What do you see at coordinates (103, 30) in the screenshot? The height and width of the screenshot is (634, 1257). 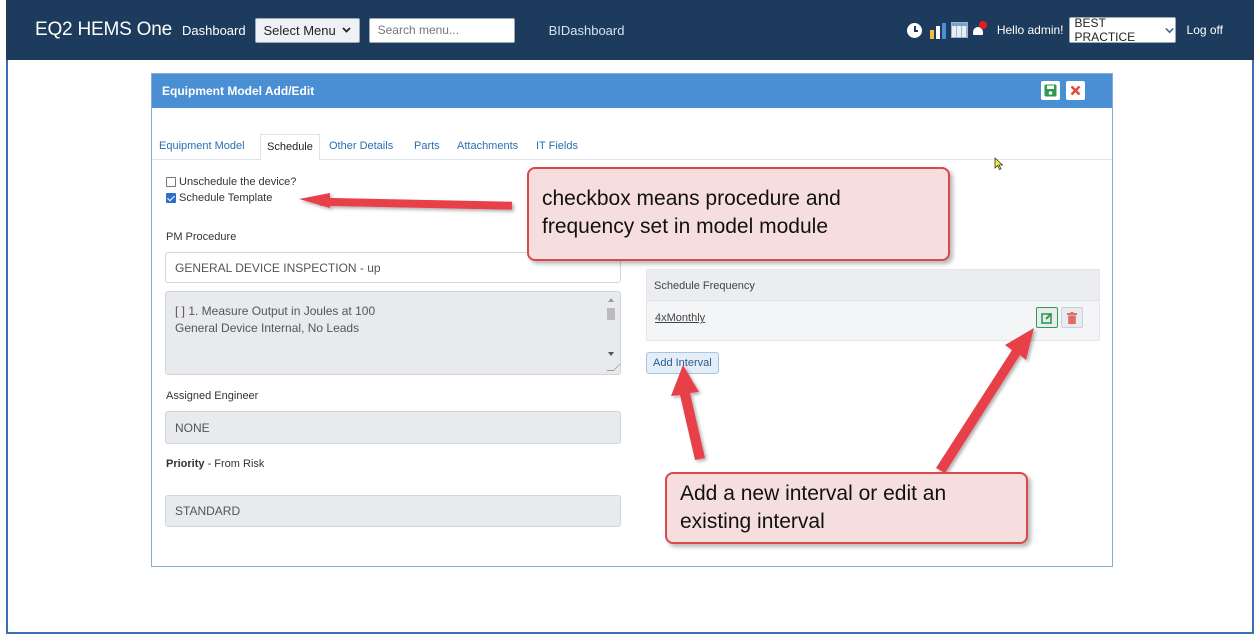 I see `app-brand: EQ2 HEMS One` at bounding box center [103, 30].